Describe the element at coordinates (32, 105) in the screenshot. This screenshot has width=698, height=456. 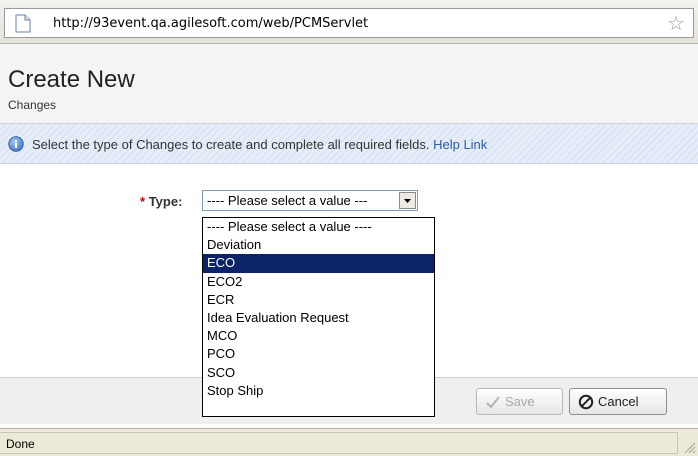
I see `page-subtitle: Changes` at that location.